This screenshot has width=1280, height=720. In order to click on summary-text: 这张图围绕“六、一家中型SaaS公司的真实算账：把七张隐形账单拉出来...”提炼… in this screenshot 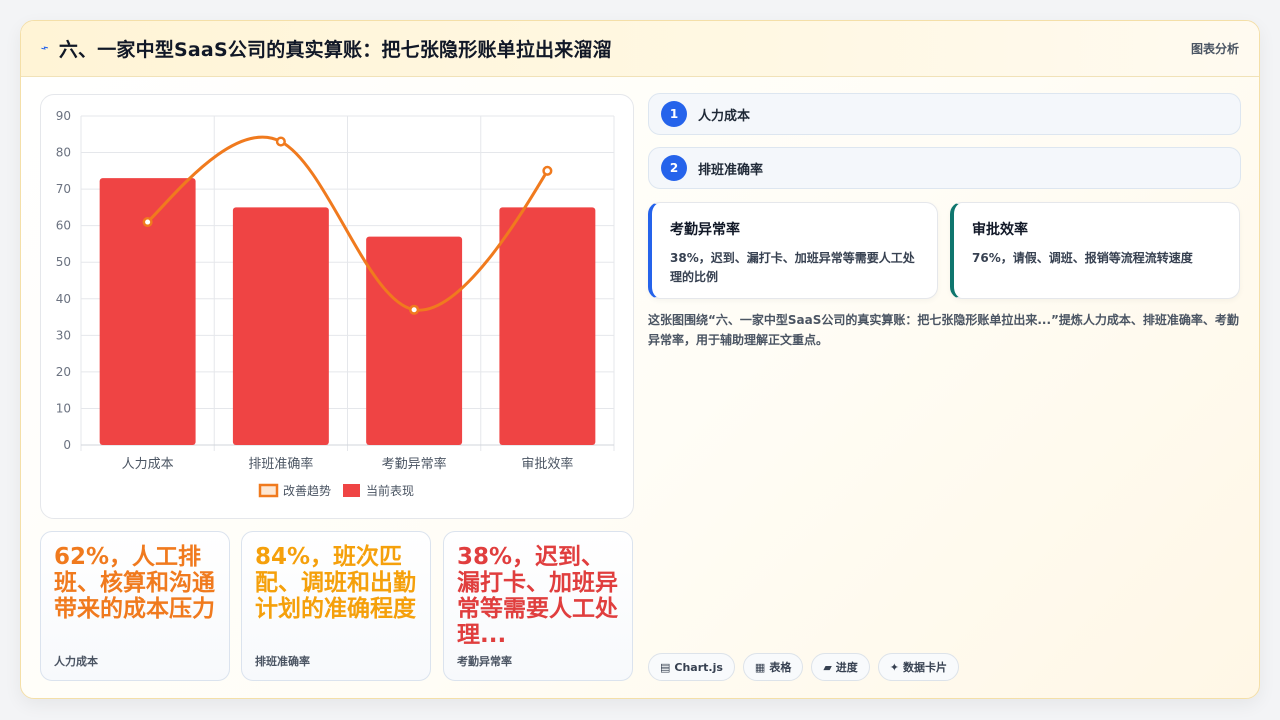, I will do `click(943, 330)`.